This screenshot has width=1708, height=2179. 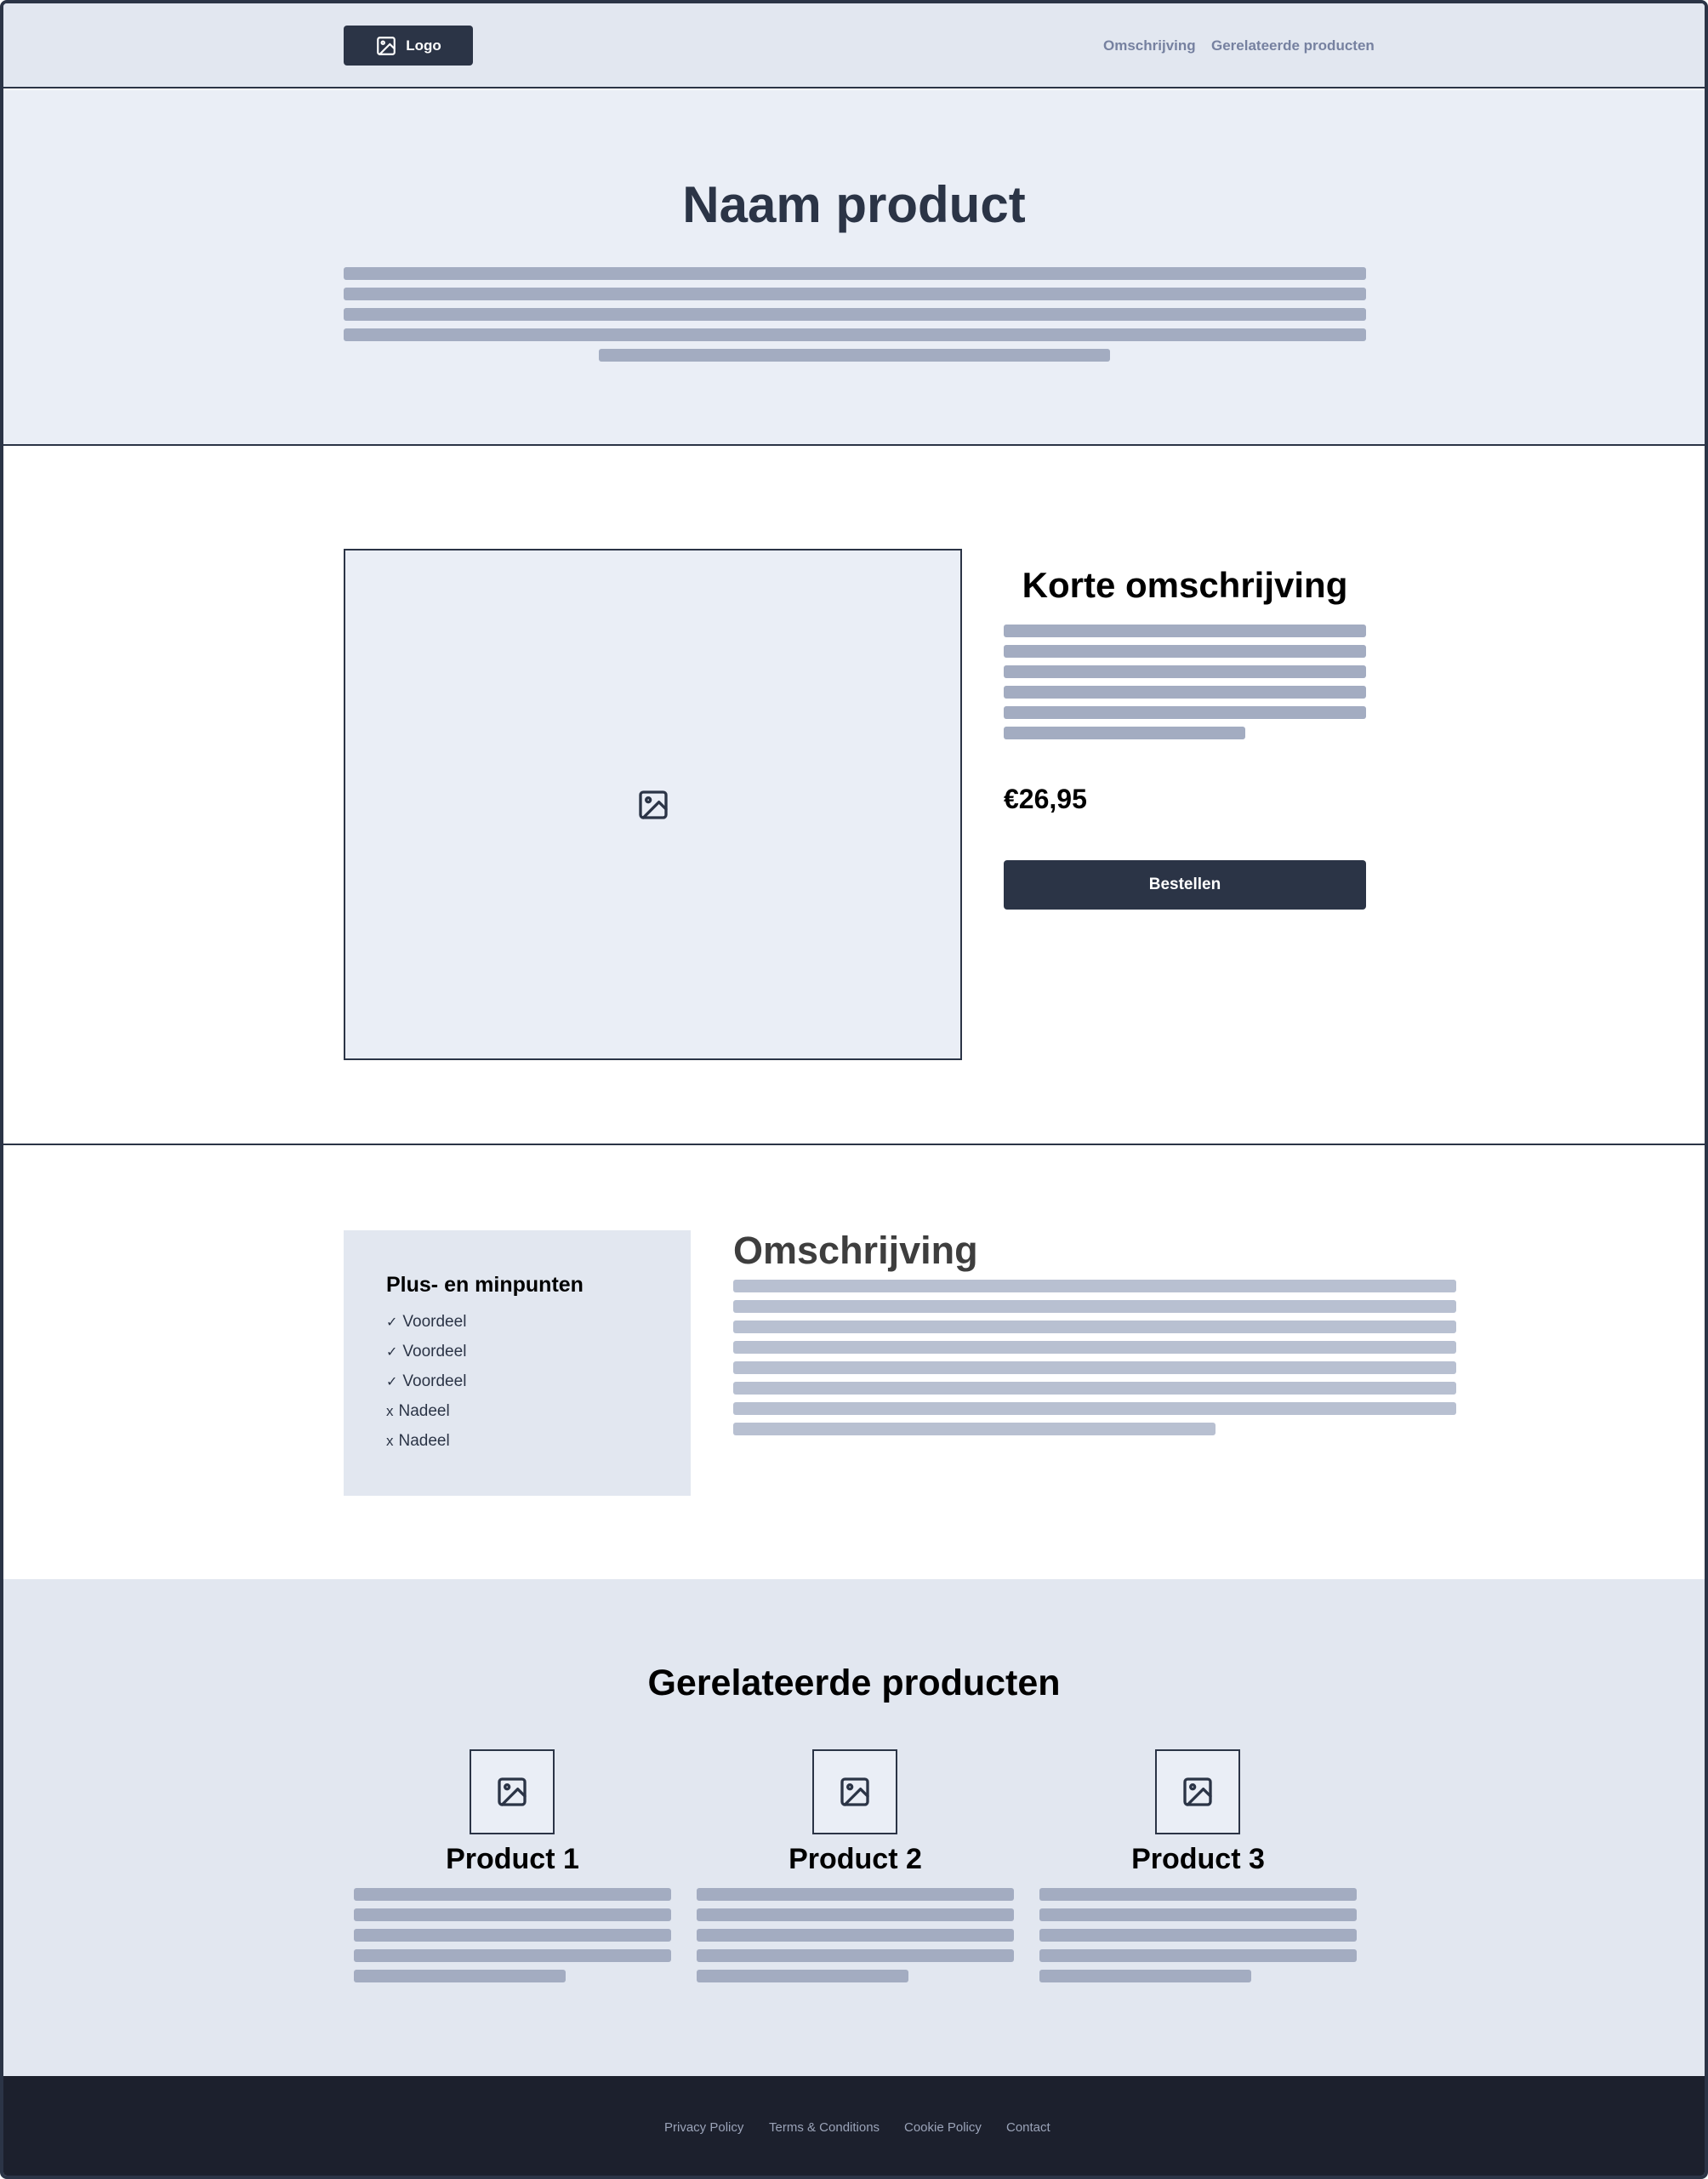 What do you see at coordinates (1045, 799) in the screenshot?
I see `product-price: €26,95` at bounding box center [1045, 799].